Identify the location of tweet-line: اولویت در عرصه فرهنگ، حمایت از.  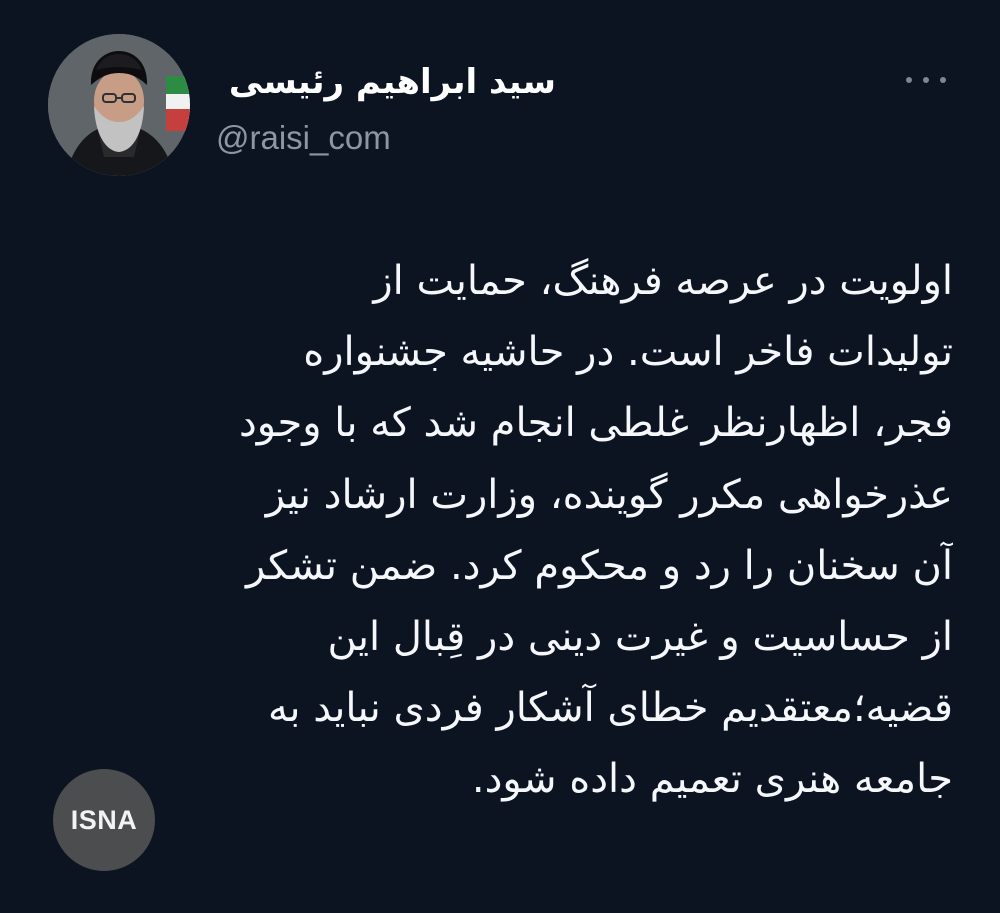
(663, 281).